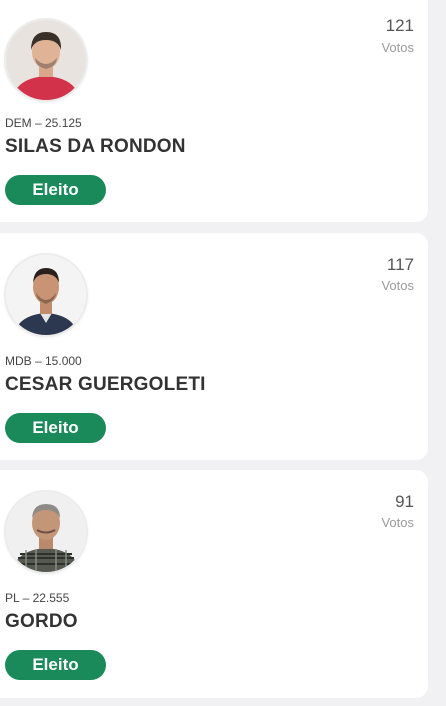 The width and height of the screenshot is (446, 706). Describe the element at coordinates (404, 501) in the screenshot. I see `votes-count: 91` at that location.